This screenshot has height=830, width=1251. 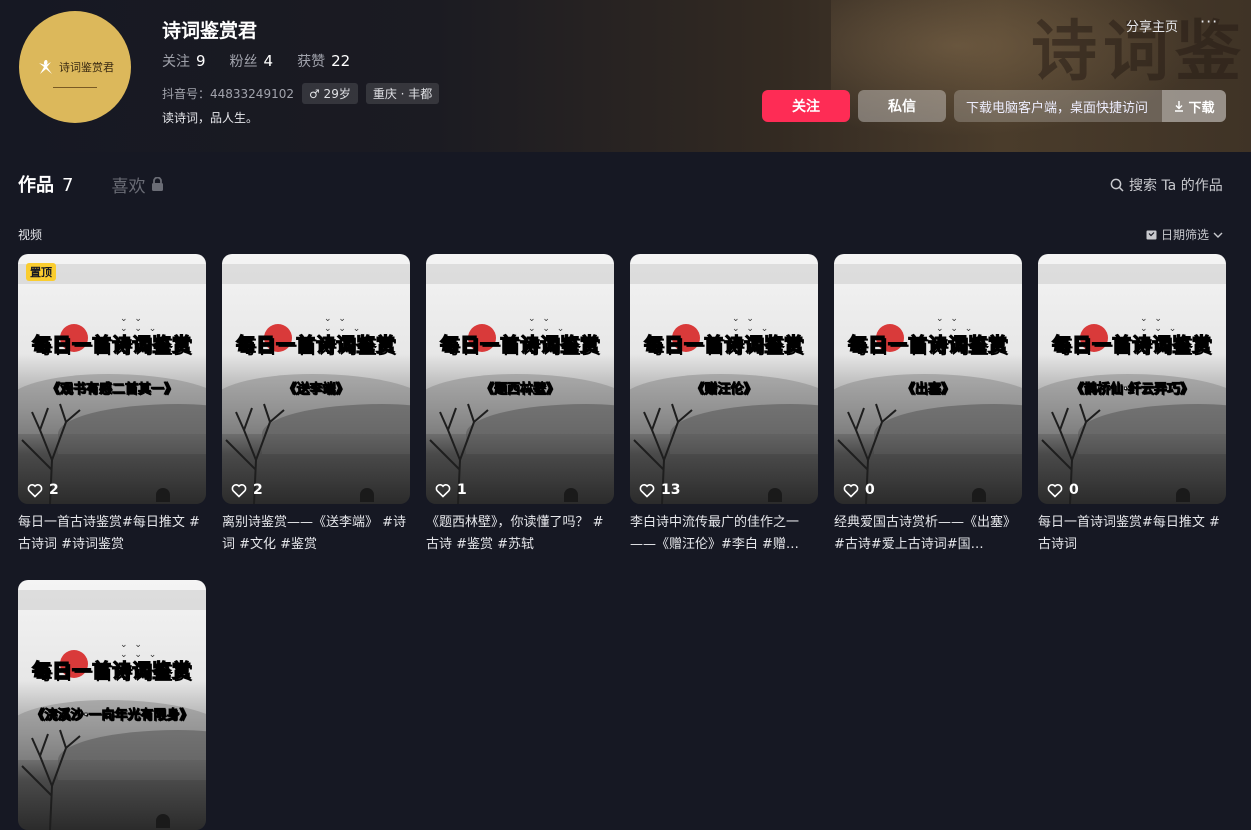 What do you see at coordinates (671, 490) in the screenshot?
I see `video-like-count: 13` at bounding box center [671, 490].